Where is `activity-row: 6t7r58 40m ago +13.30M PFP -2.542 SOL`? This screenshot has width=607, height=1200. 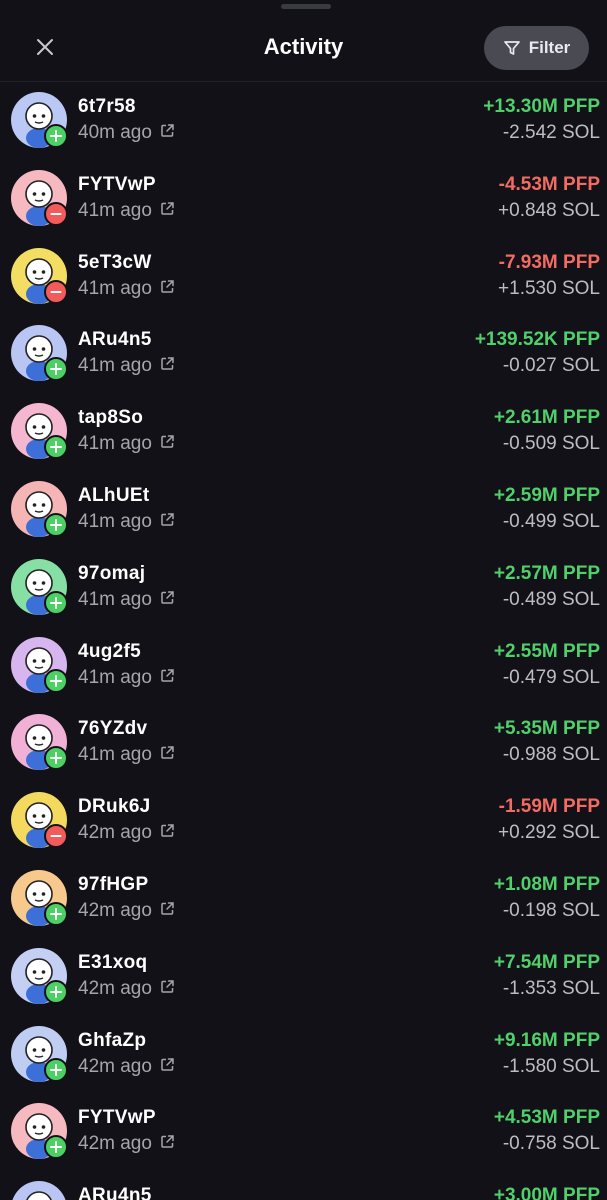
activity-row: 6t7r58 40m ago +13.30M PFP -2.542 SOL is located at coordinates (303, 121).